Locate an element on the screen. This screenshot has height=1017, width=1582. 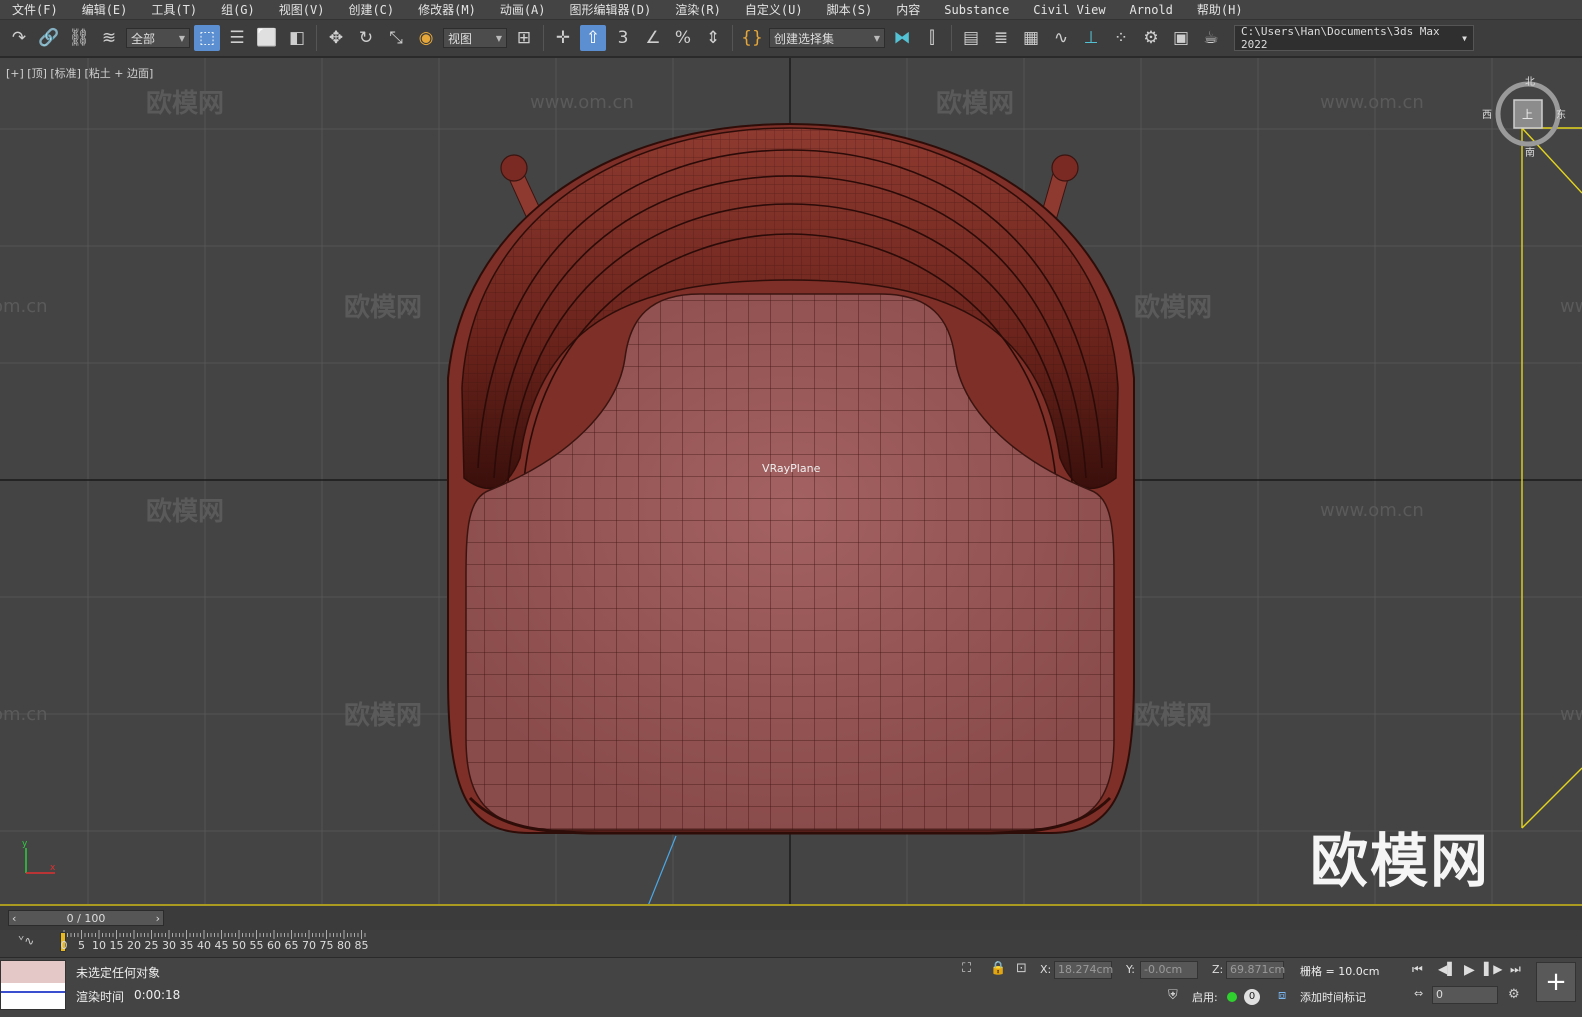
svg-text: 欧模网 is located at coordinates (185, 103).